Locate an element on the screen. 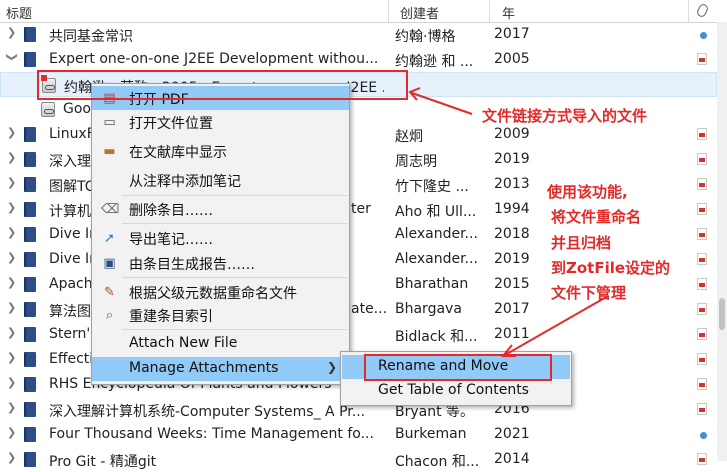 The image size is (727, 472). export-arrow-icon: ➚ is located at coordinates (109, 238).